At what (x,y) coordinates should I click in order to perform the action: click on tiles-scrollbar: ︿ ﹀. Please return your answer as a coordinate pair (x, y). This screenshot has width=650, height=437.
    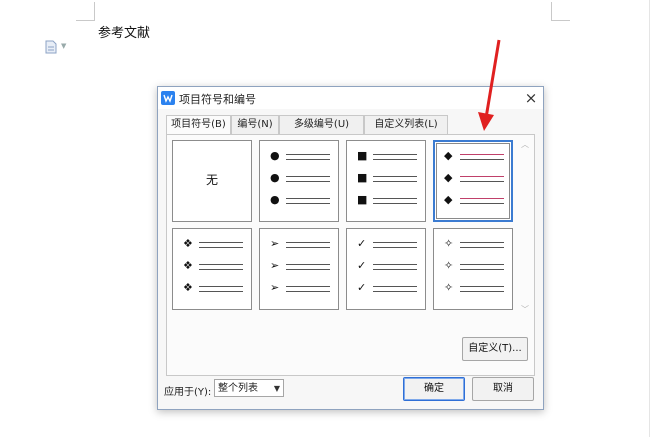
    Looking at the image, I should click on (525, 229).